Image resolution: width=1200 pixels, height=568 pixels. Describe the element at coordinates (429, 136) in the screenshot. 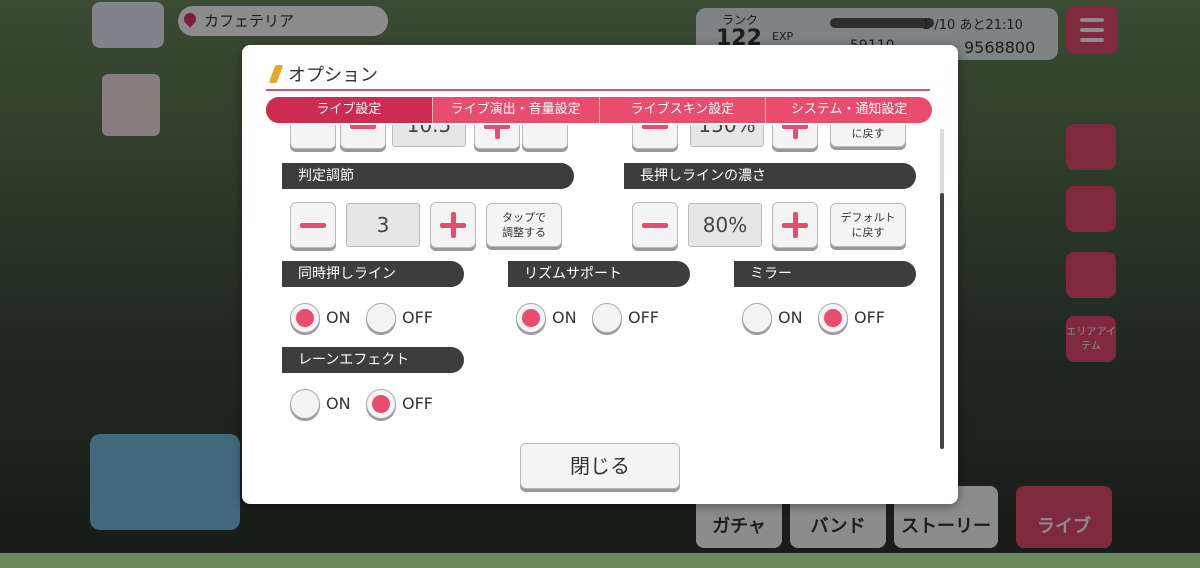

I see `speed-value: 10.5` at that location.